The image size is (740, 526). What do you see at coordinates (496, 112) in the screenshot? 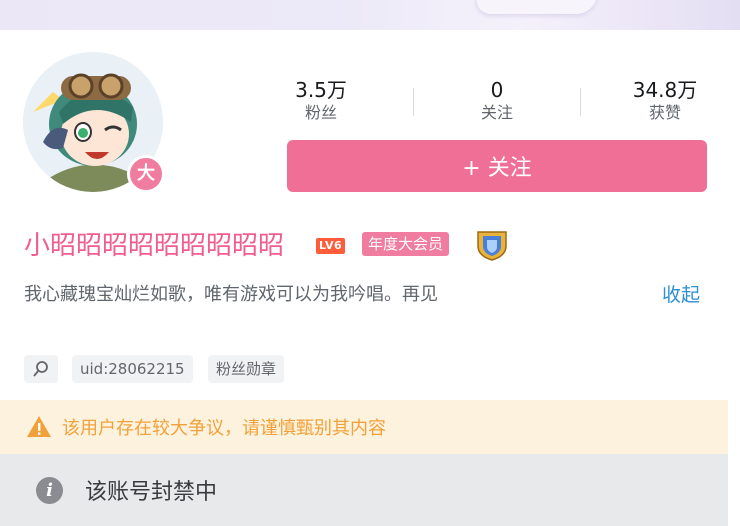
I see `stat-following-label: 关注` at bounding box center [496, 112].